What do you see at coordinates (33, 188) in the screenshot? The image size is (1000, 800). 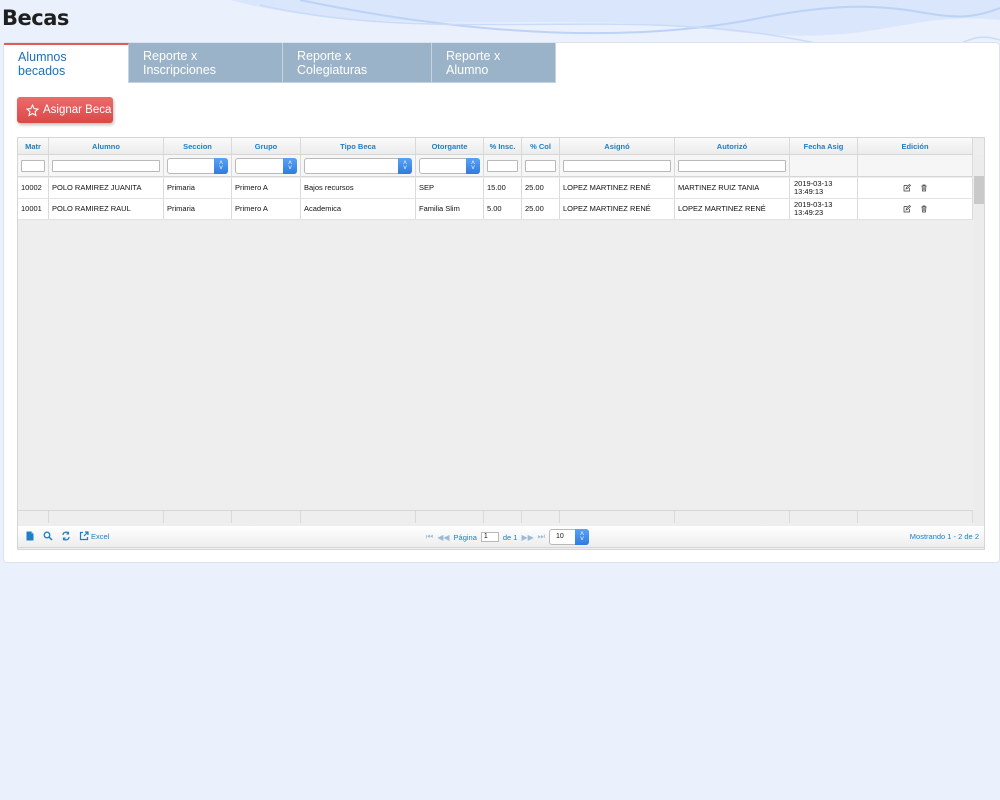 I see `cell-matr: 10002` at bounding box center [33, 188].